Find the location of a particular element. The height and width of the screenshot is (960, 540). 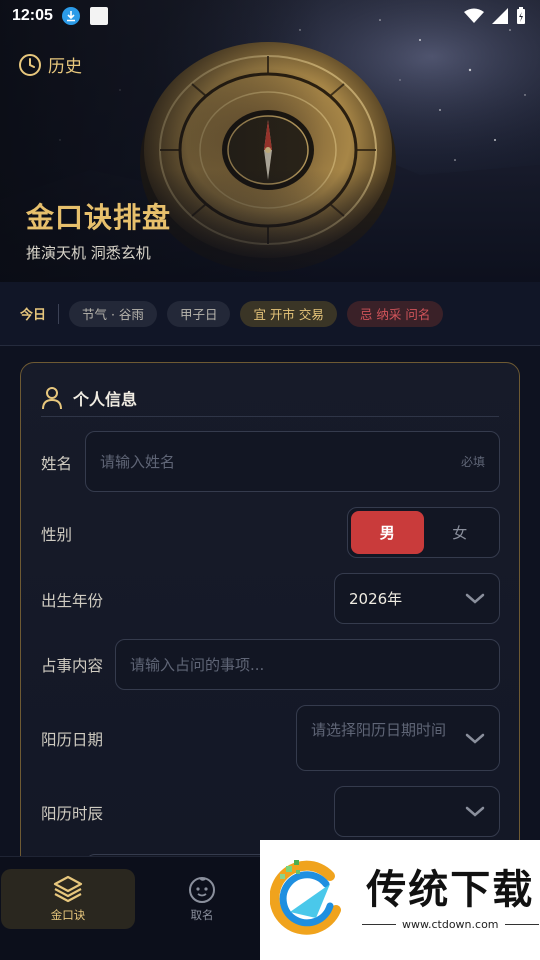

nav-label-jinkoujue: 金口诀 is located at coordinates (68, 915).